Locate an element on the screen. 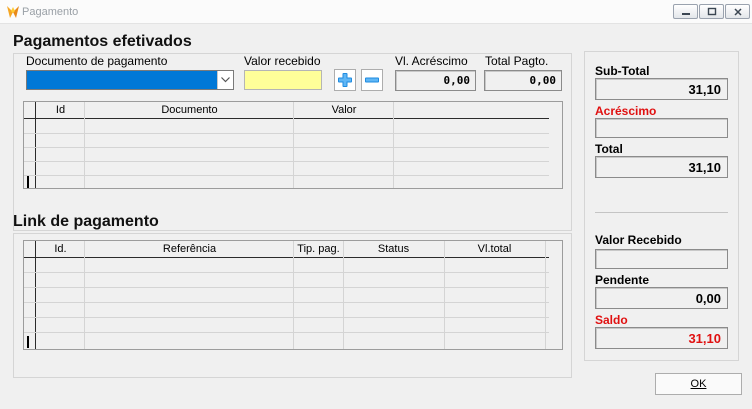 This screenshot has height=409, width=752. column-header-id: Id is located at coordinates (60, 110).